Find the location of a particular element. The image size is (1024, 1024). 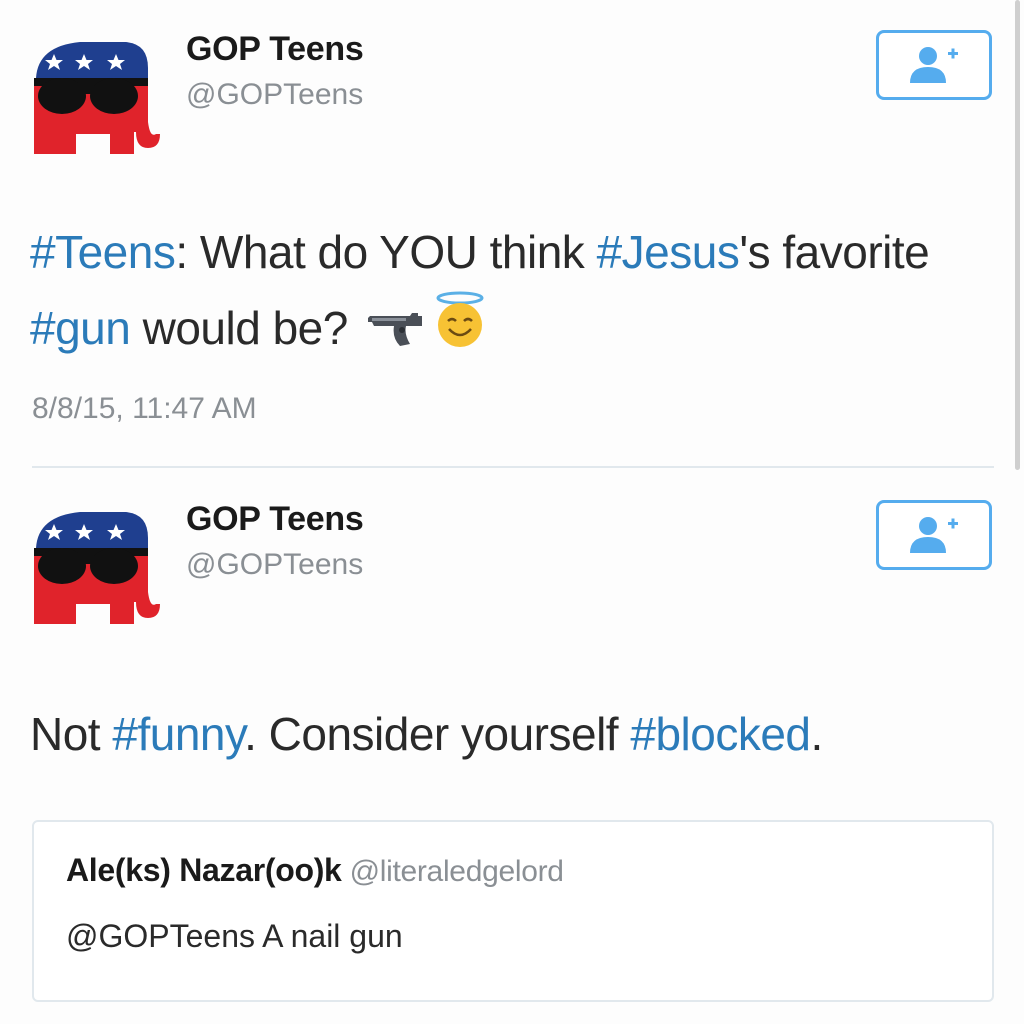

tweet-timestamp: 8/8/15, 11:47 AM is located at coordinates (144, 409).